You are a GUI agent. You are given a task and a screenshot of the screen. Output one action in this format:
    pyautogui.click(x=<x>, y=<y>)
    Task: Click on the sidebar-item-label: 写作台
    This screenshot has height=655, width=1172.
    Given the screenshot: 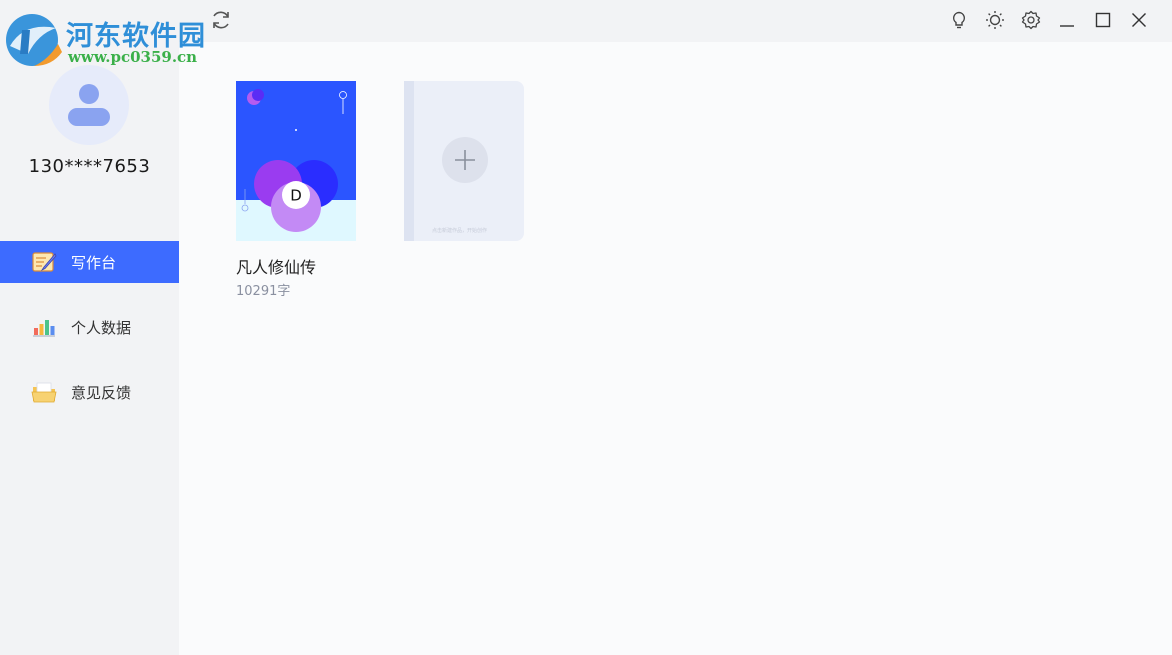 What is the action you would take?
    pyautogui.click(x=94, y=263)
    